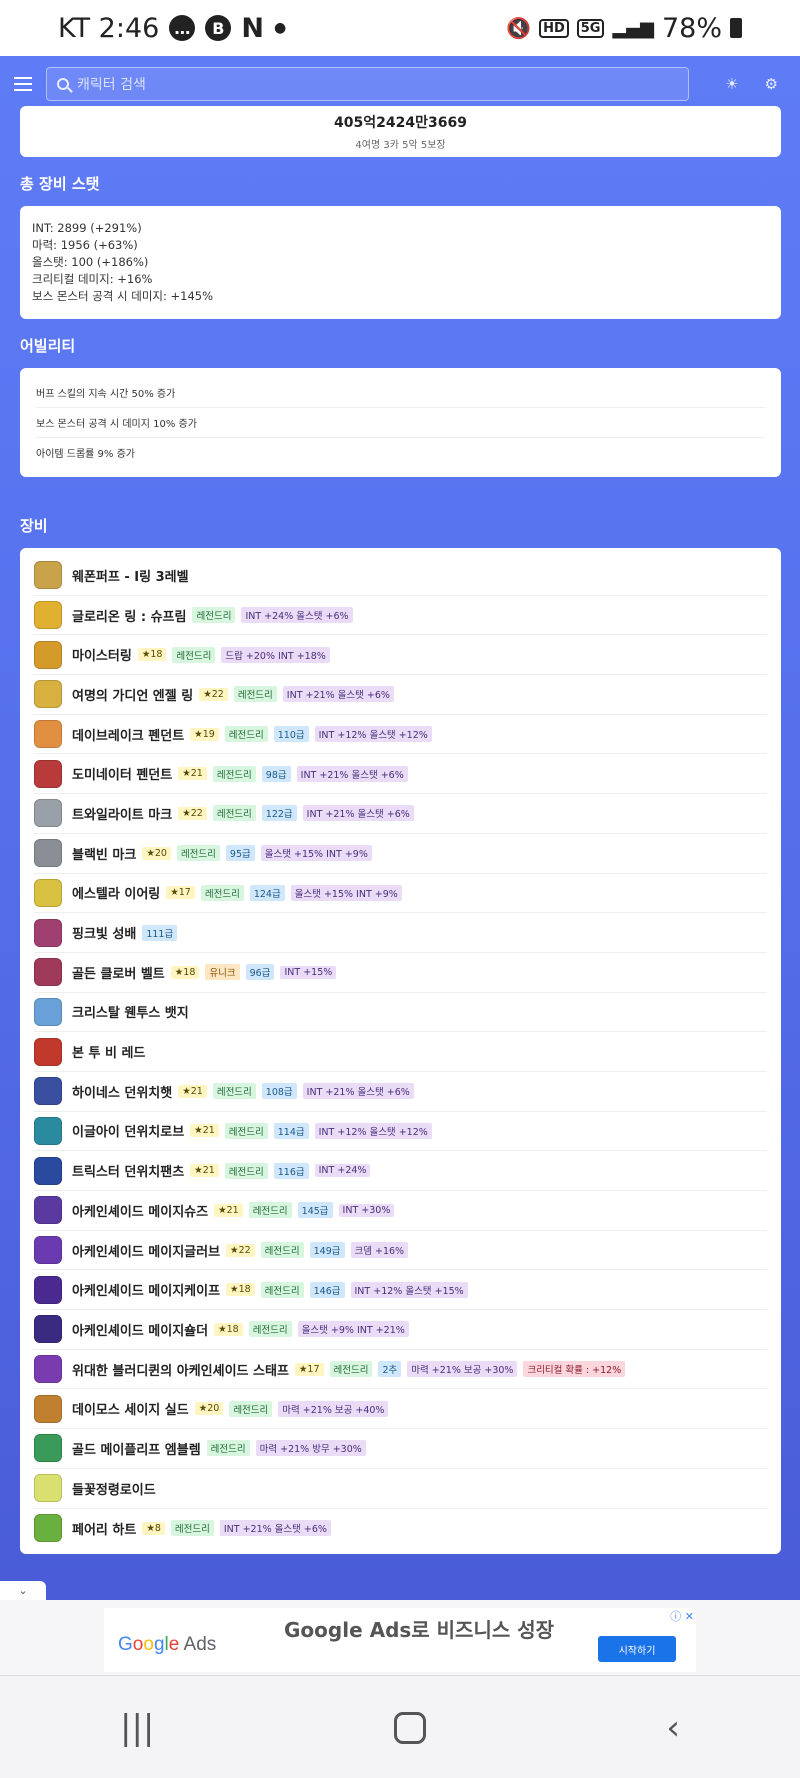 The height and width of the screenshot is (1778, 800). I want to click on stat-line: 마력: 1956 (+63%), so click(85, 245).